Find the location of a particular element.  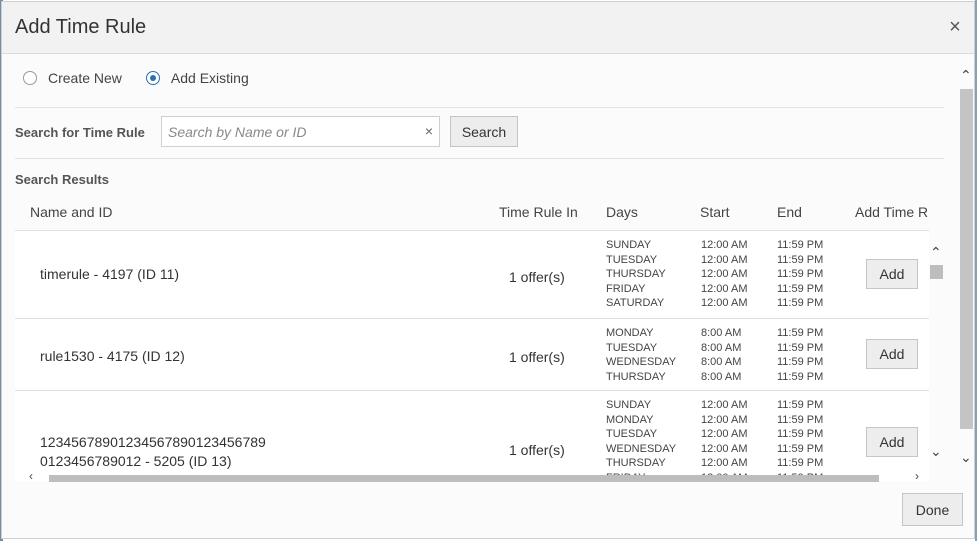

search-field: × is located at coordinates (300, 131).